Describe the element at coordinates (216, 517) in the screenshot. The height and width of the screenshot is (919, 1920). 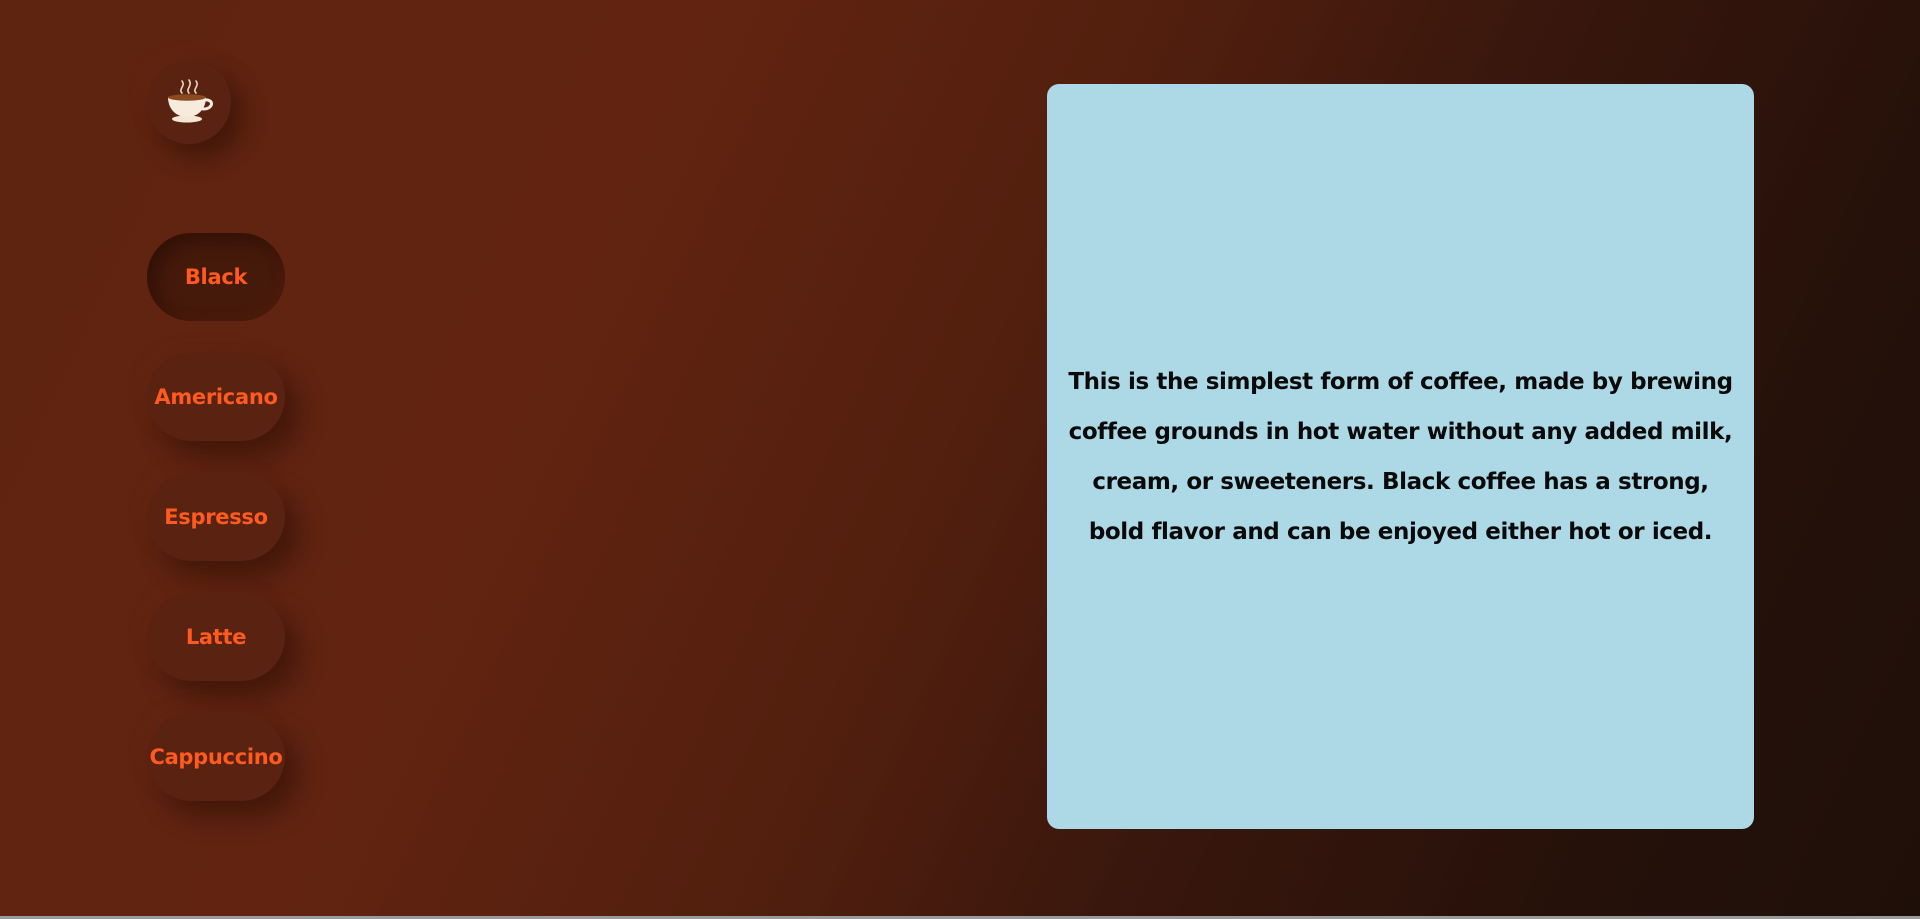
I see `menu-button-espresso: Espresso` at that location.